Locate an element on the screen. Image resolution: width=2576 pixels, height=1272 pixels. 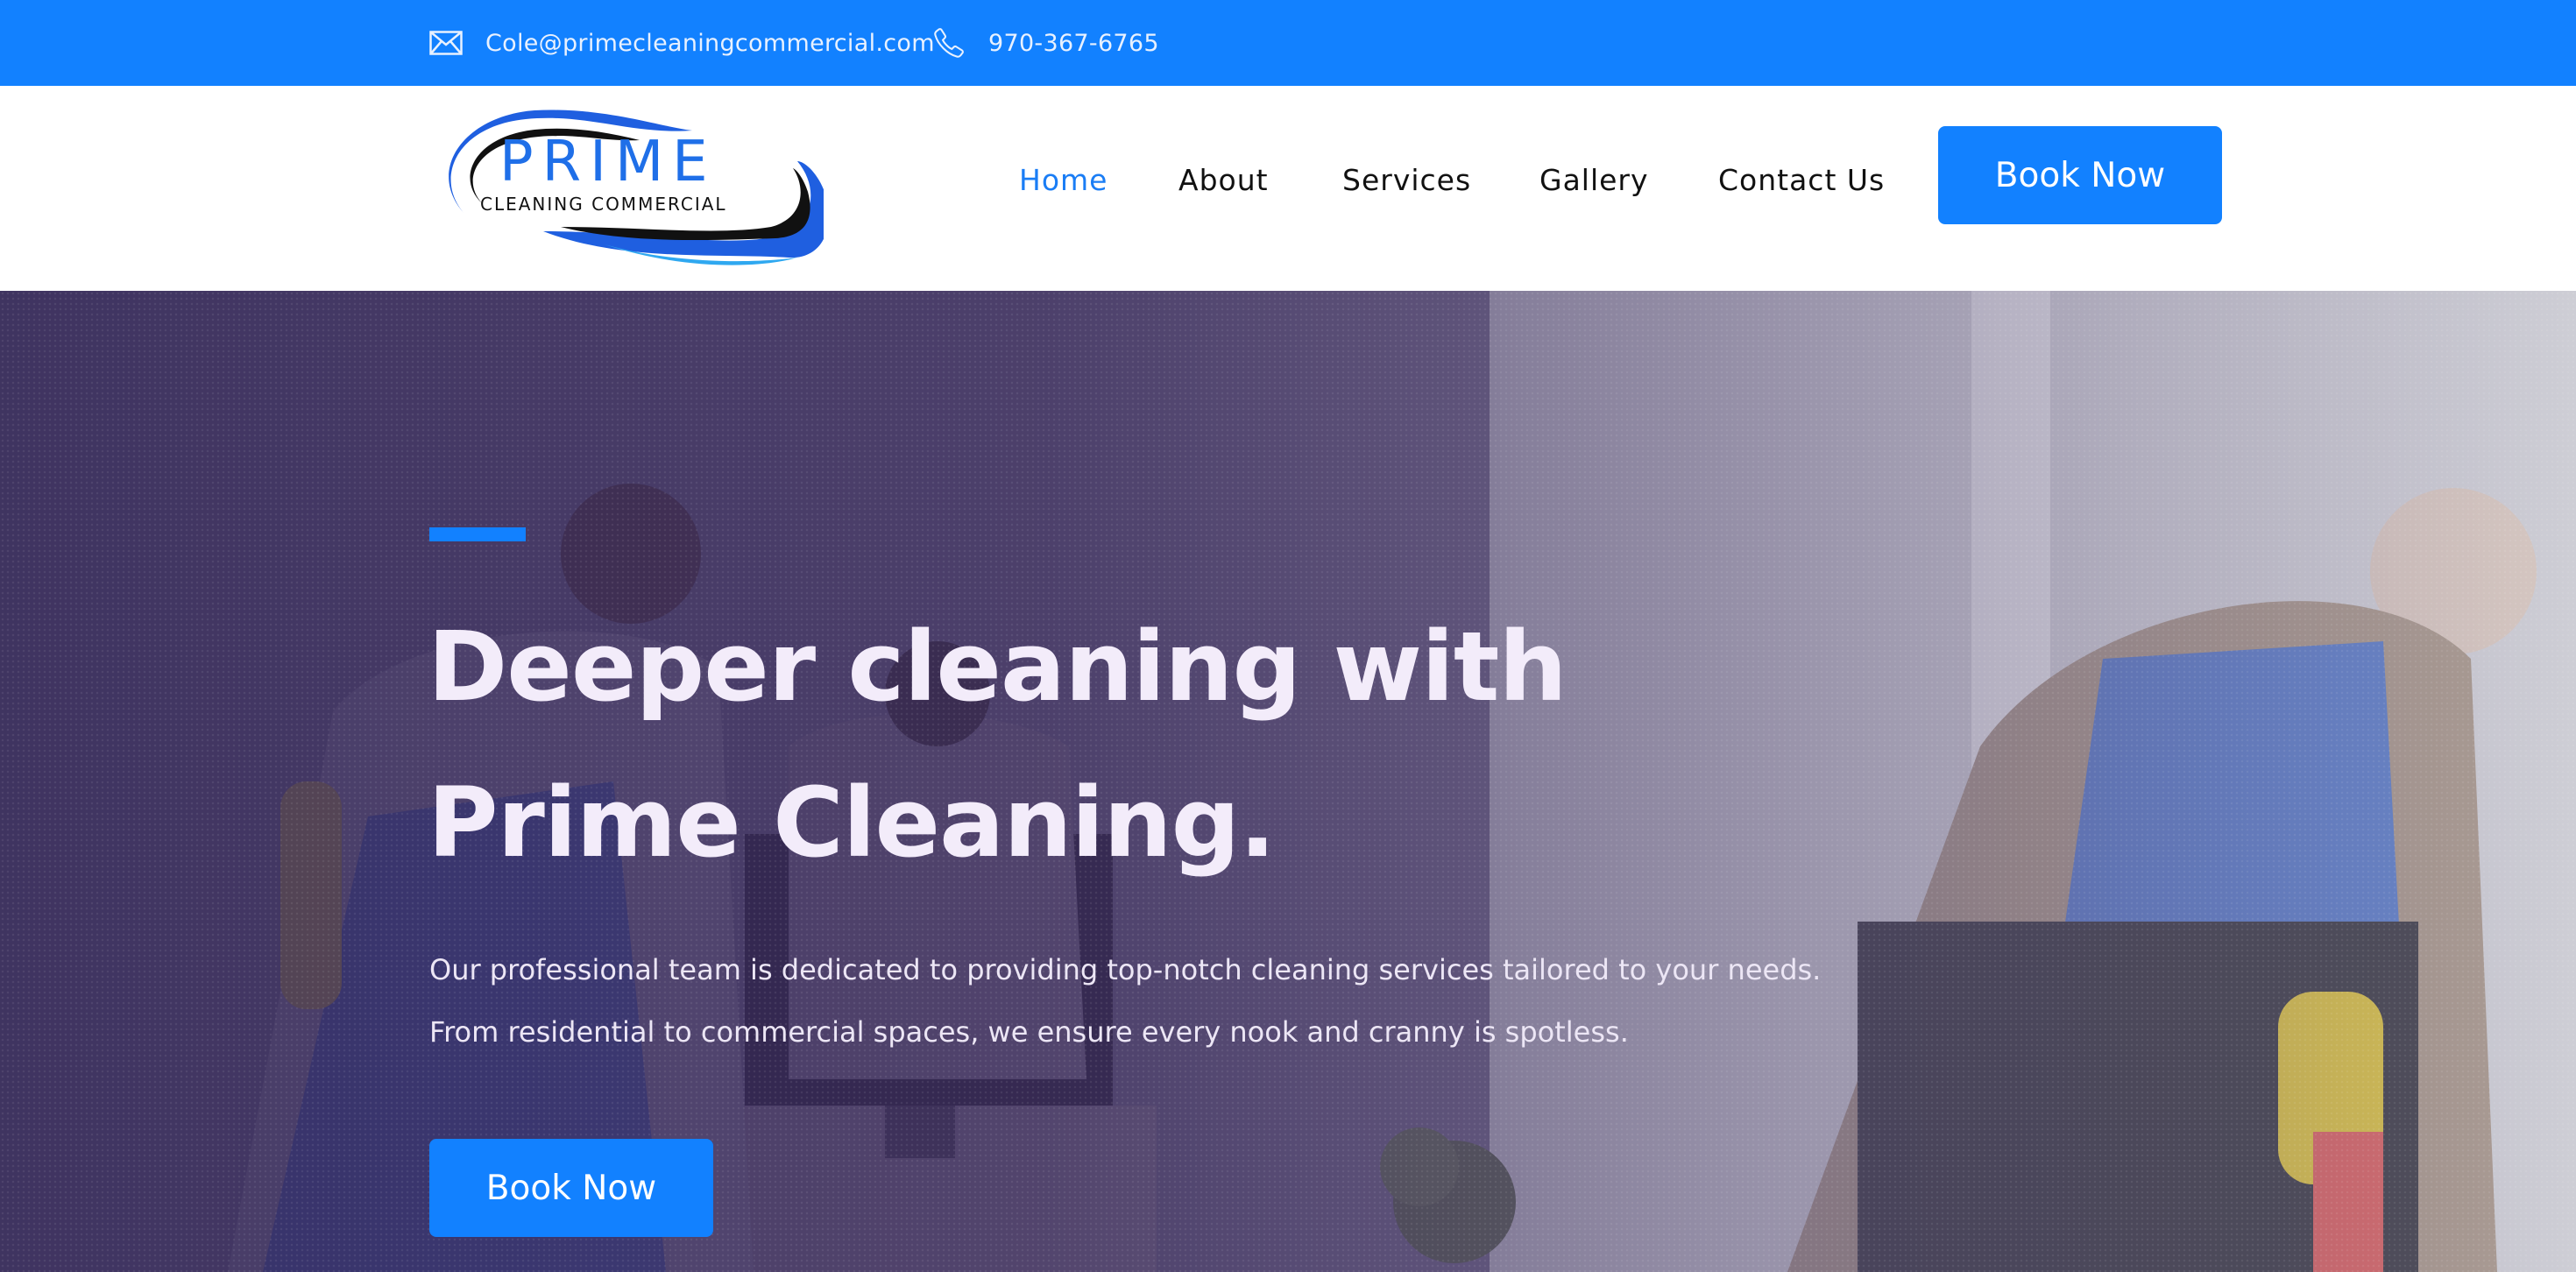
envelope-icon is located at coordinates (446, 43).